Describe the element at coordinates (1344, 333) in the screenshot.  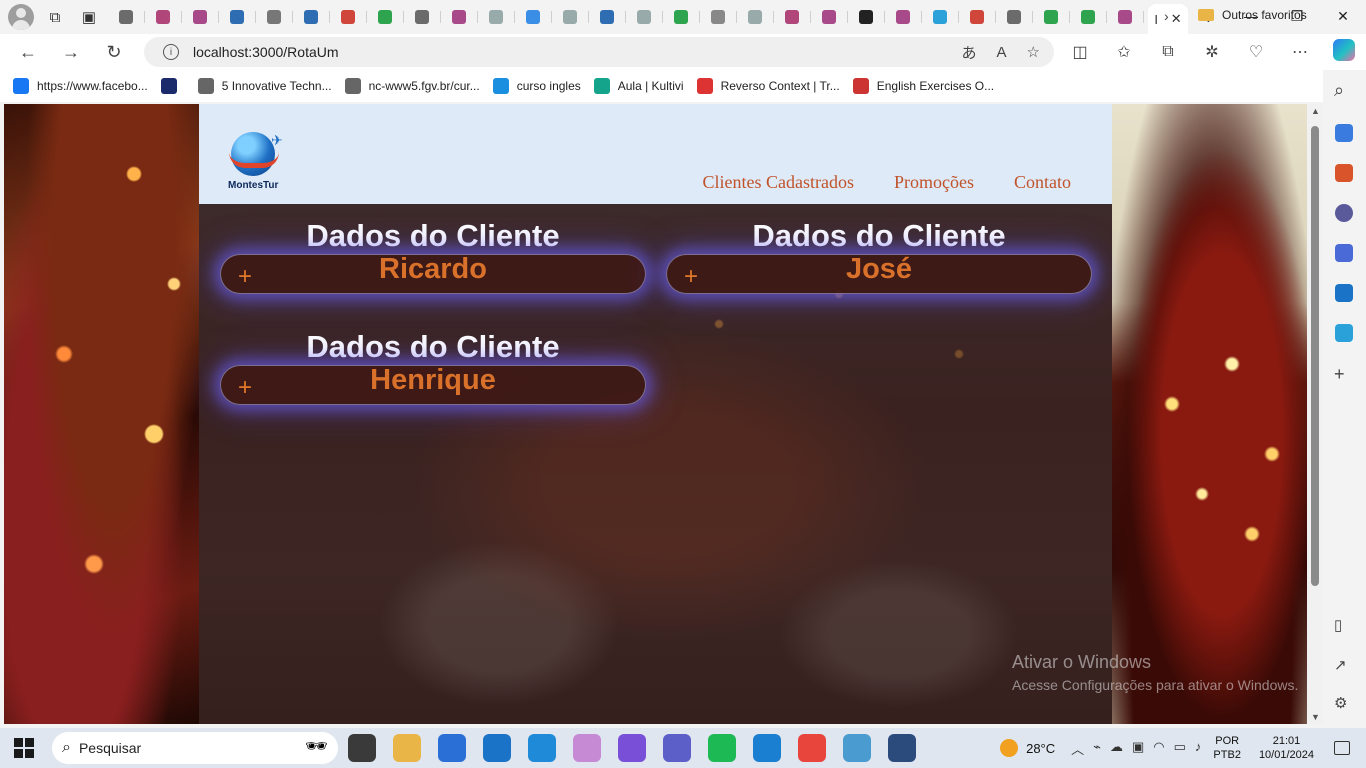
I see `sidebar-send-icon` at that location.